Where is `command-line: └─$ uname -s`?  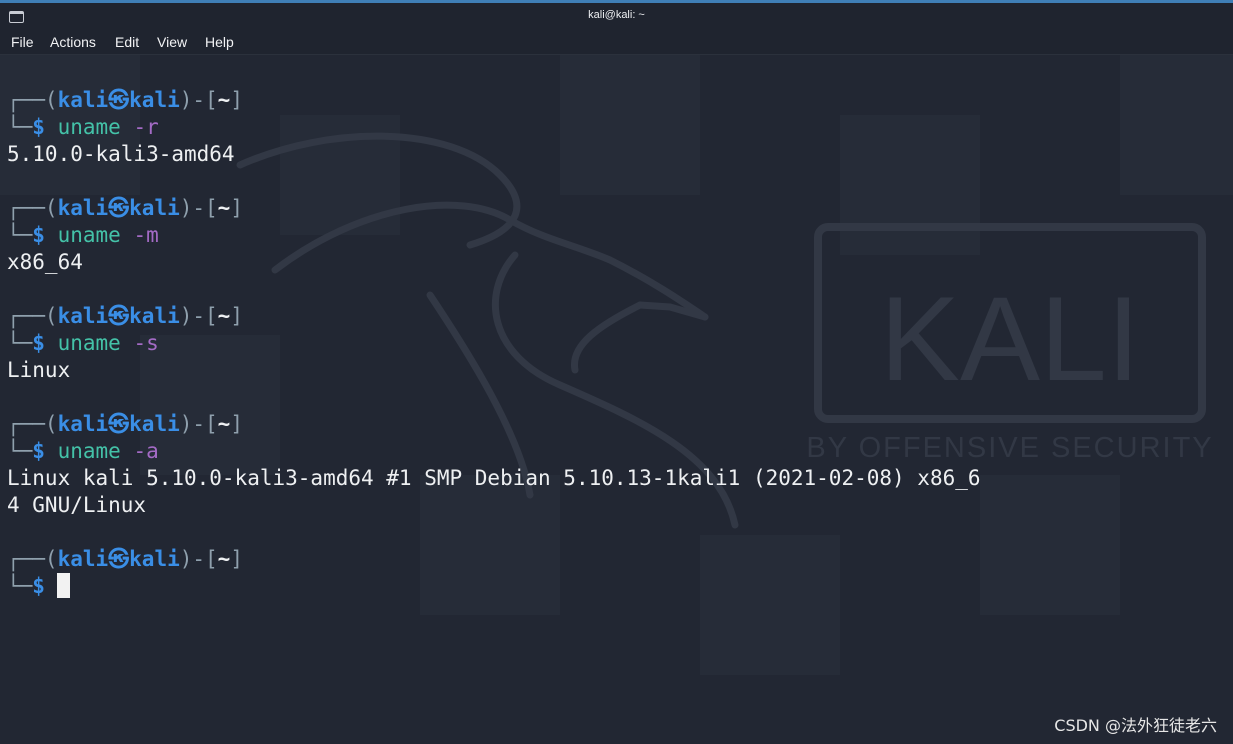 command-line: └─$ uname -s is located at coordinates (620, 343).